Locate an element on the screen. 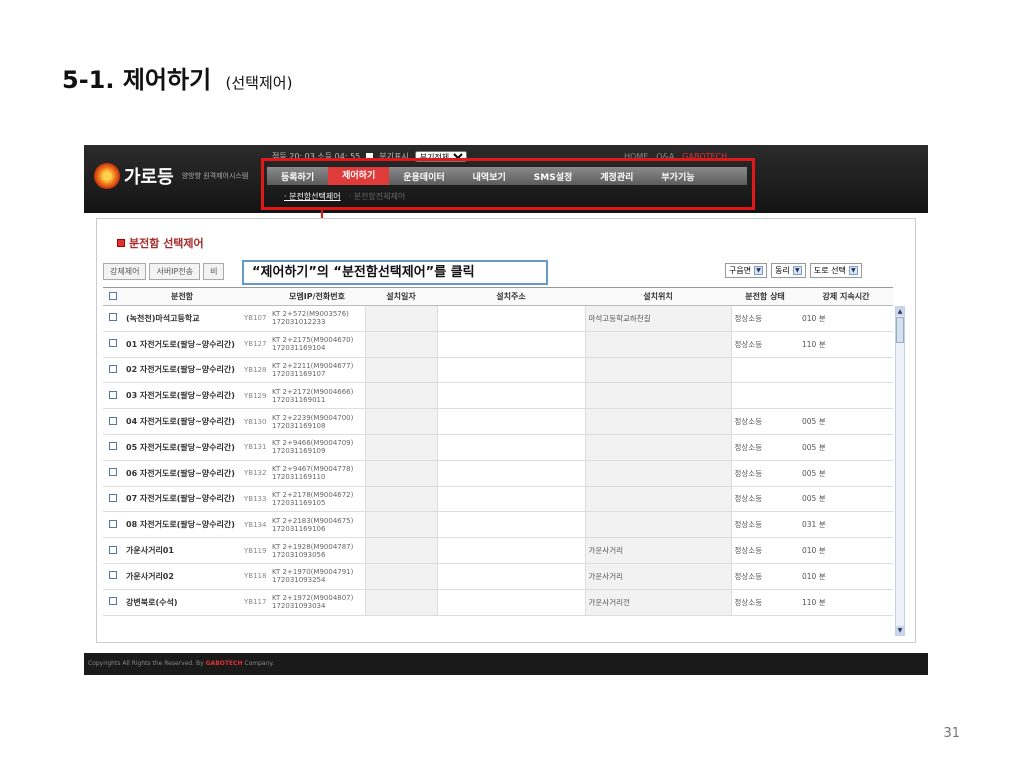 Image resolution: width=1024 pixels, height=768 pixels. row-install-location: 마석고등학교하천길 is located at coordinates (658, 318).